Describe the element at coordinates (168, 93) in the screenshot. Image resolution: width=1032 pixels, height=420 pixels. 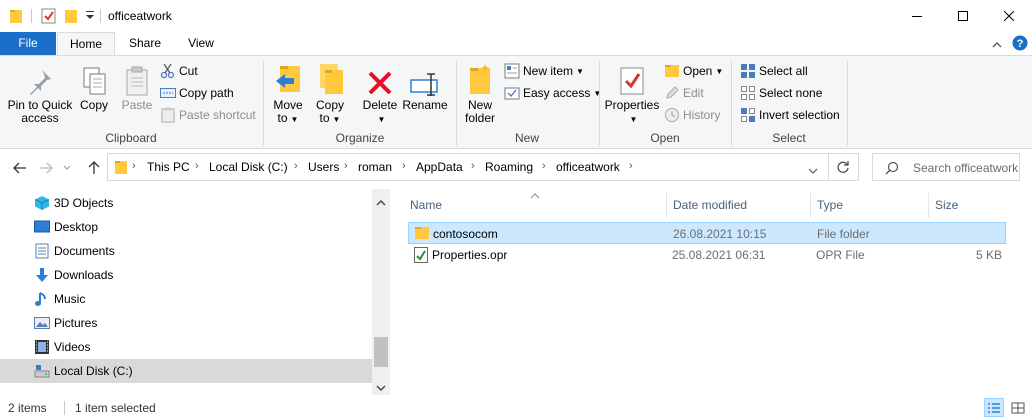
I see `copy-path-icon` at that location.